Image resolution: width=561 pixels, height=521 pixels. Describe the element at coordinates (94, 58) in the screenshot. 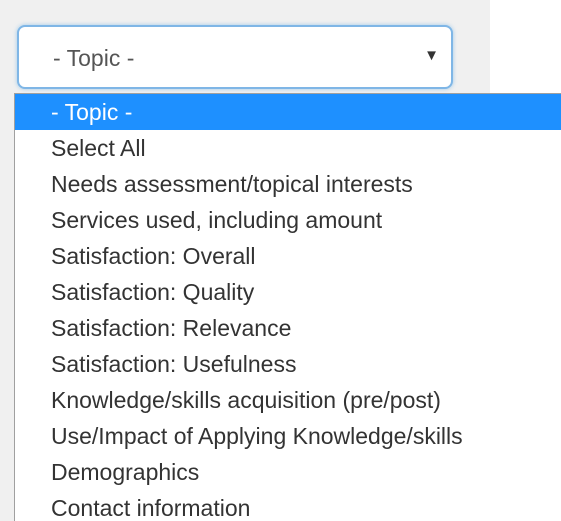

I see `topic-select-value: - Topic -` at that location.